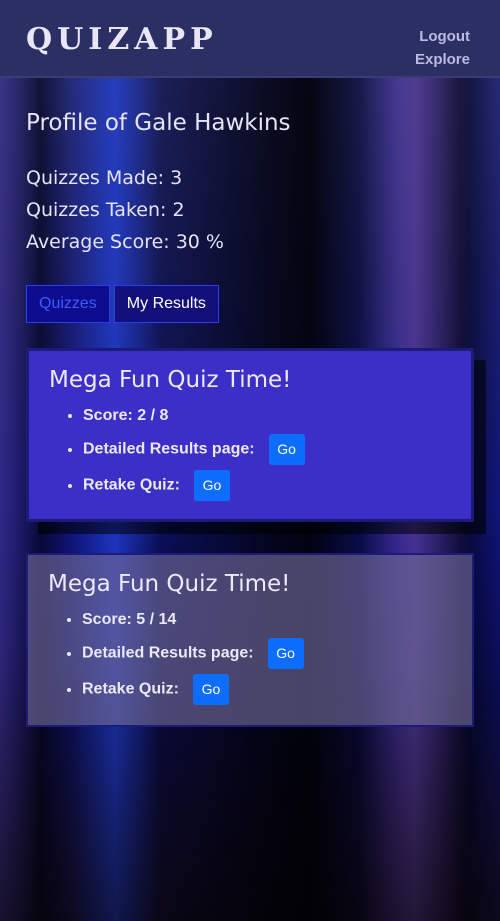  I want to click on profile-tabs: Quizzes My Results, so click(122, 304).